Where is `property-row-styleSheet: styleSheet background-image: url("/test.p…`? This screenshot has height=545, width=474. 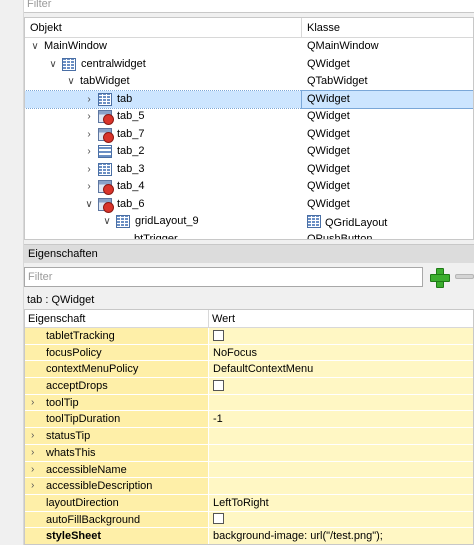
property-row-styleSheet: styleSheet background-image: url("/test.p… is located at coordinates (249, 536).